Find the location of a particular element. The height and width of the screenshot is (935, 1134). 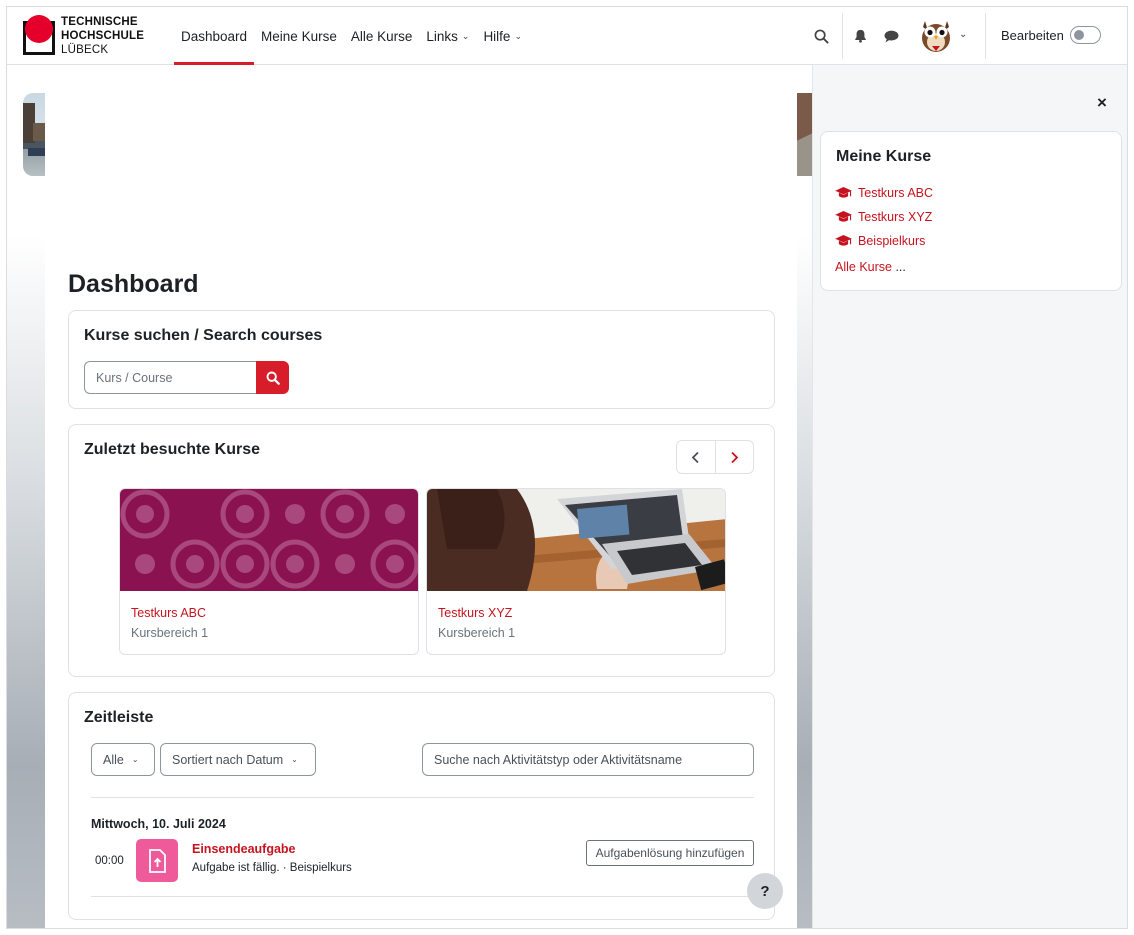

my-course-link: Testkurs ABC is located at coordinates (884, 193).